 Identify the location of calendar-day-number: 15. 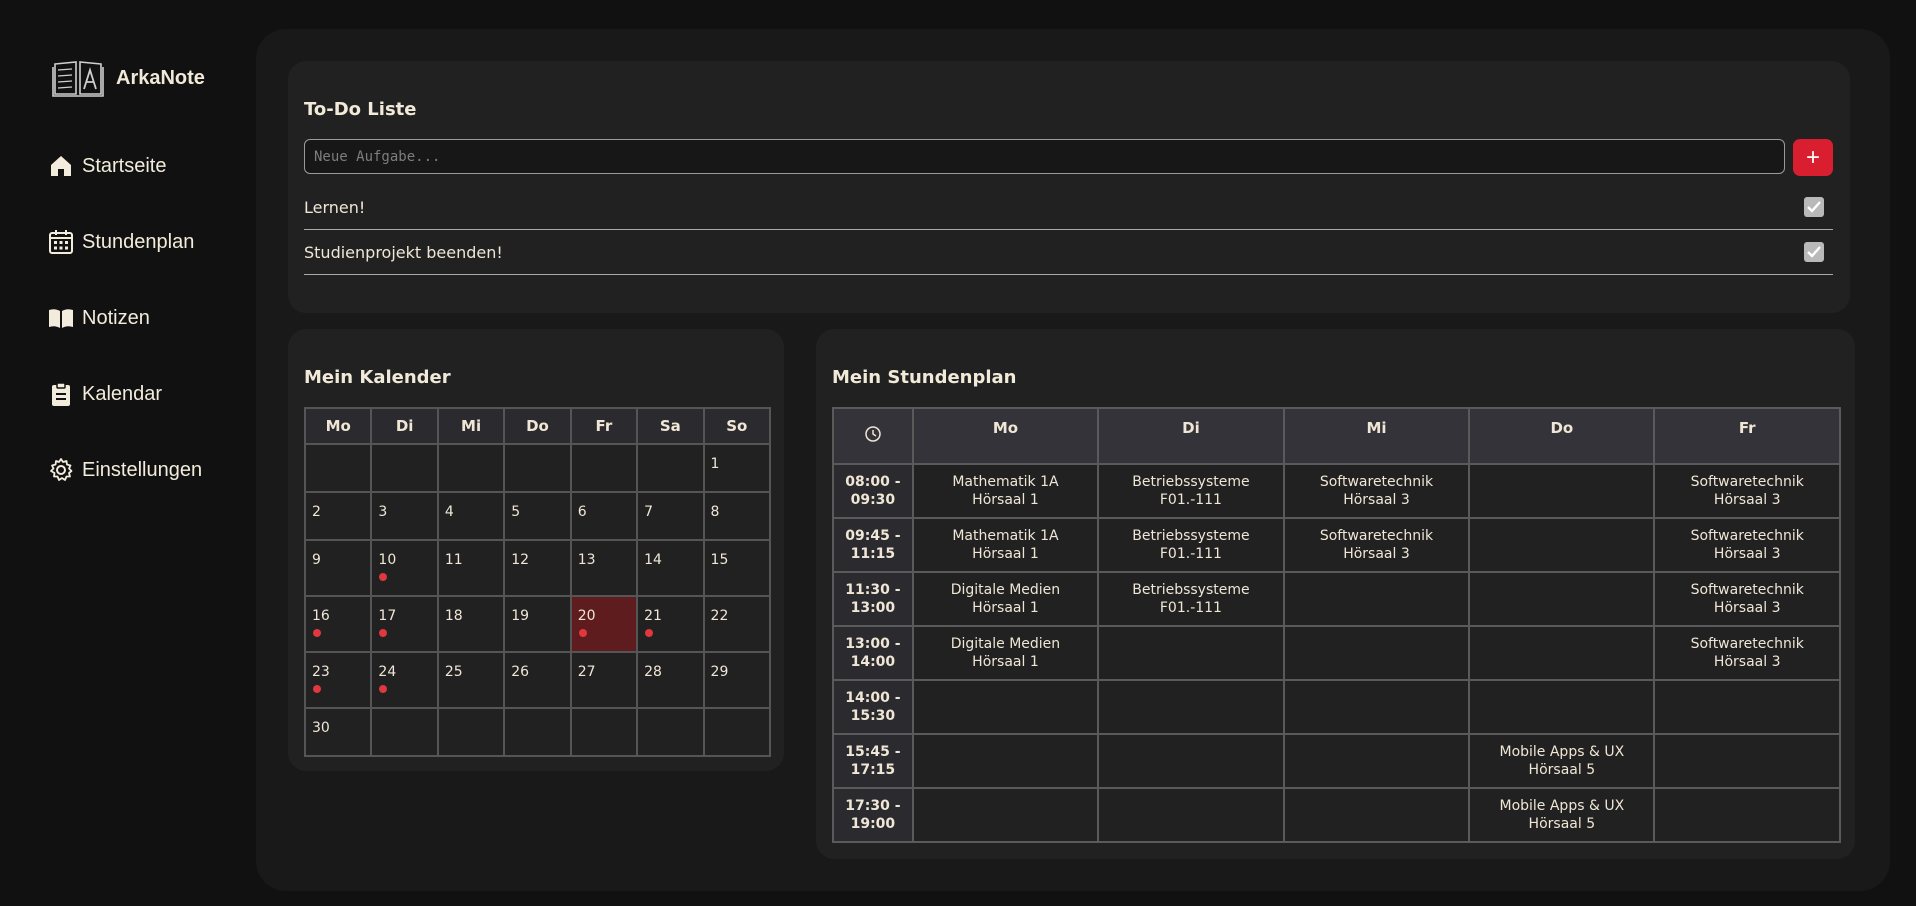
(719, 560).